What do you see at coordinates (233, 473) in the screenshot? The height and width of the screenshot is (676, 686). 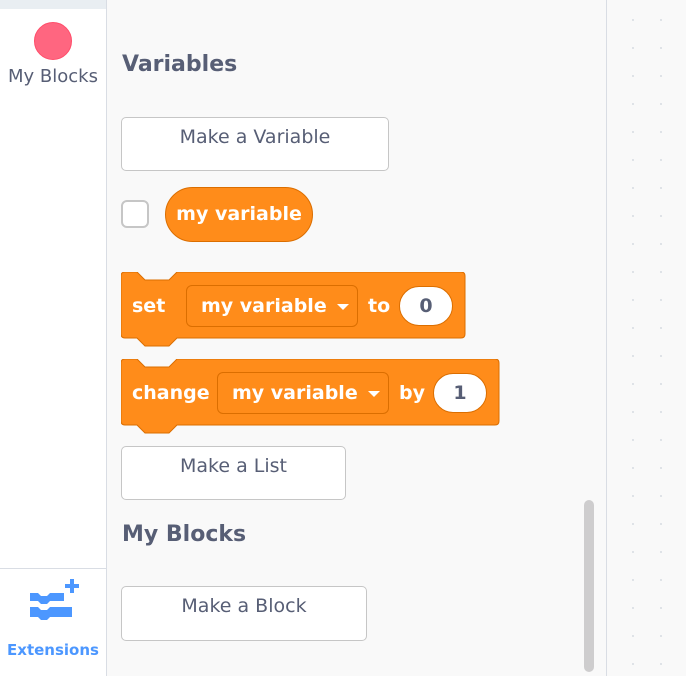 I see `make-list-button: Make a List` at bounding box center [233, 473].